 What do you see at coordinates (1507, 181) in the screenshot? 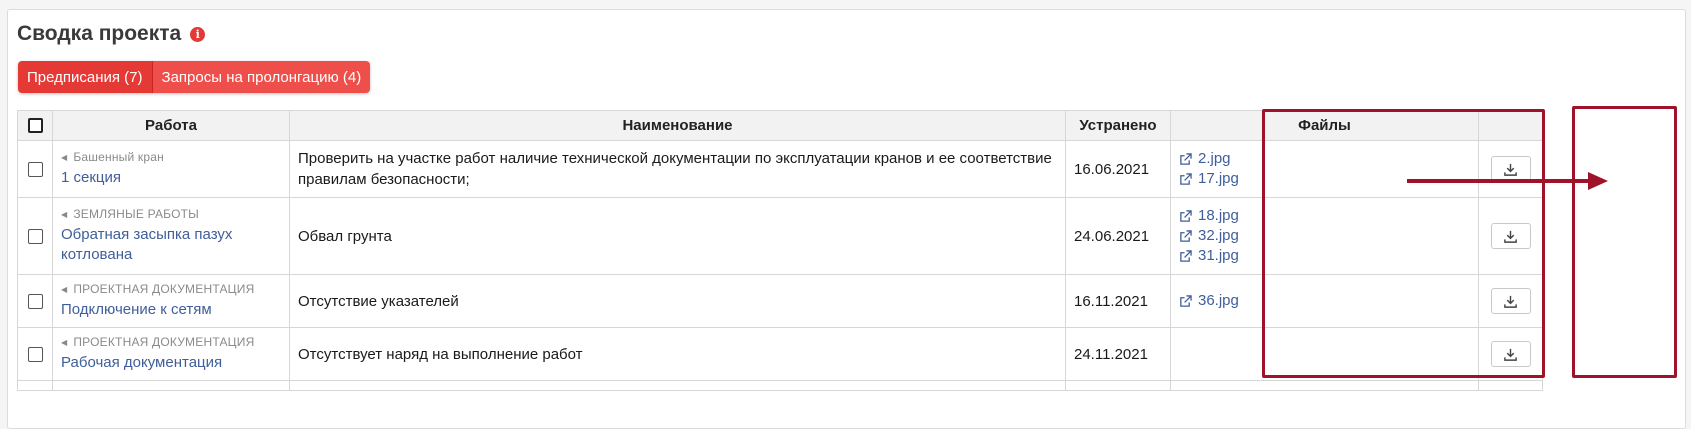
I see `annotation-arrow` at bounding box center [1507, 181].